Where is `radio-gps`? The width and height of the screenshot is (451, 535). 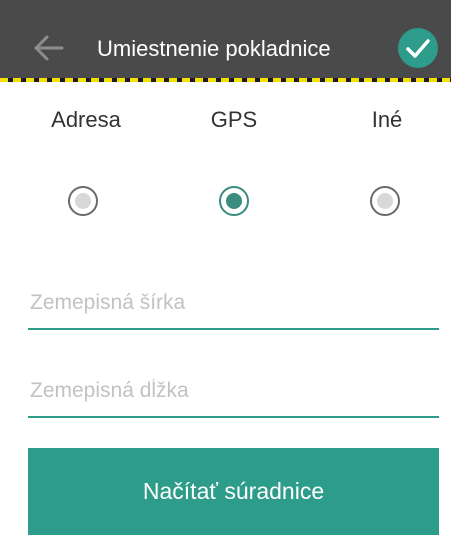 radio-gps is located at coordinates (234, 201).